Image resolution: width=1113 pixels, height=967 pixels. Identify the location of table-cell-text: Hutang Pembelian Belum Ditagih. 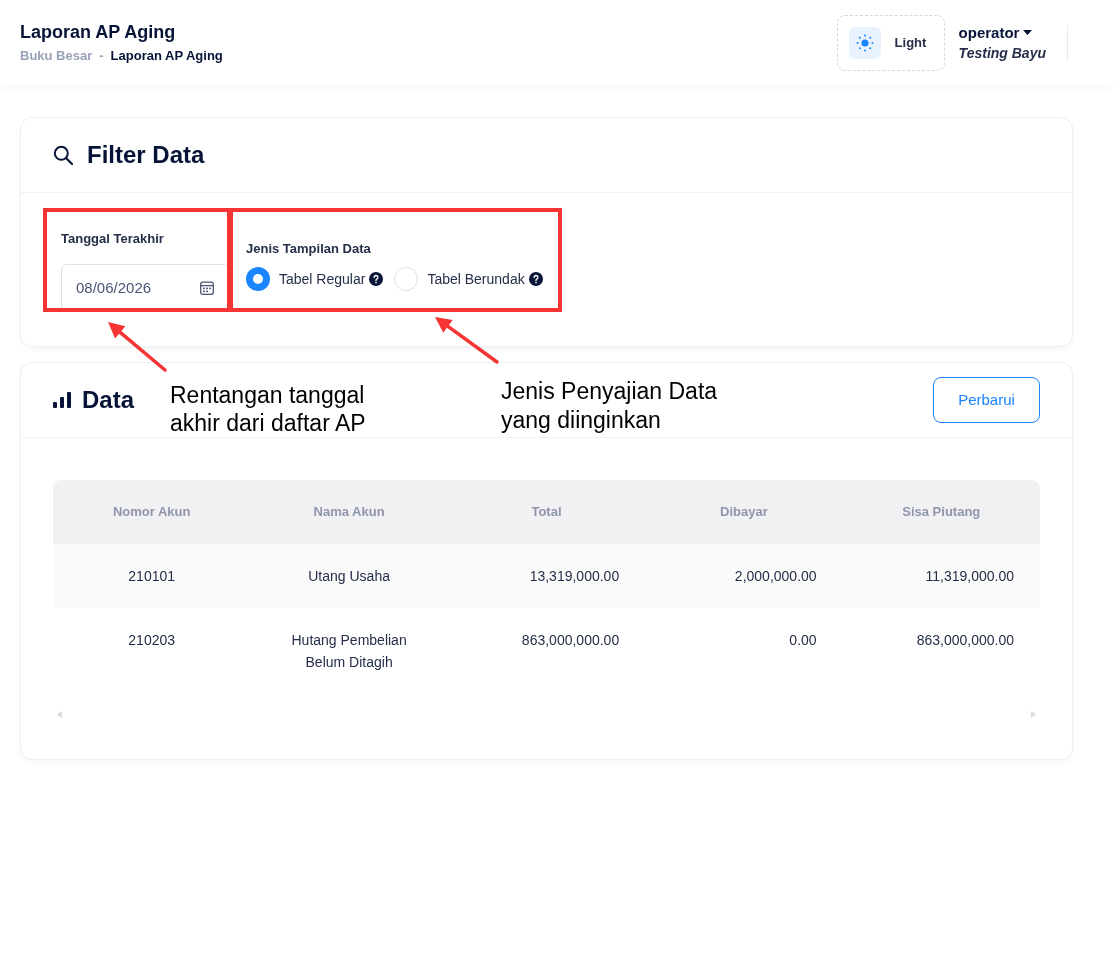
(349, 651).